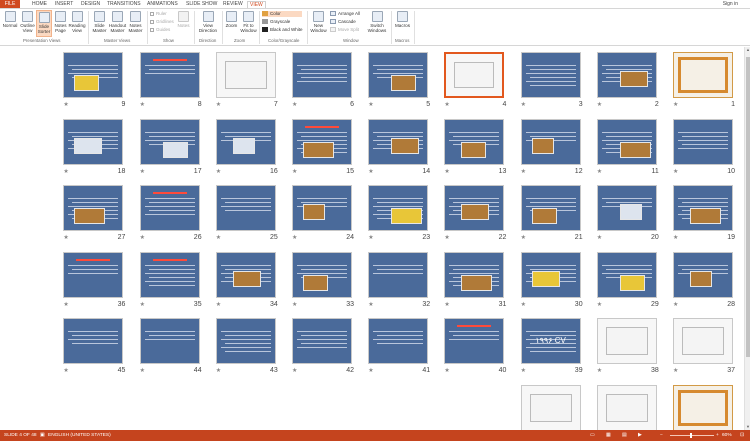 This screenshot has height=441, width=750. I want to click on vertical-scrollbar: ▲ ▼, so click(747, 238).